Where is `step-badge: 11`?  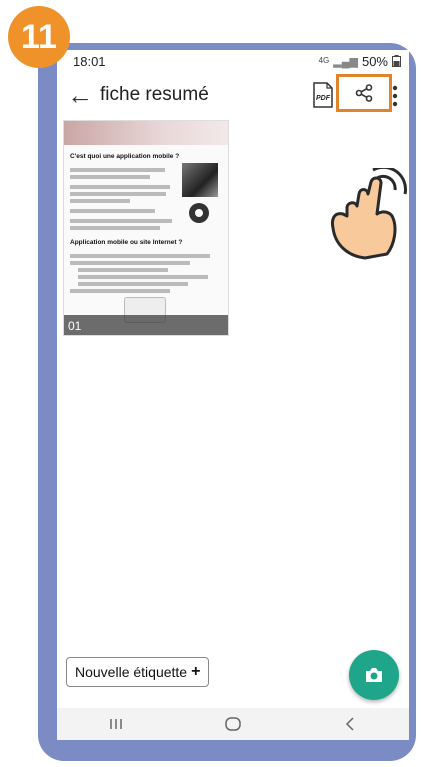 step-badge: 11 is located at coordinates (39, 37).